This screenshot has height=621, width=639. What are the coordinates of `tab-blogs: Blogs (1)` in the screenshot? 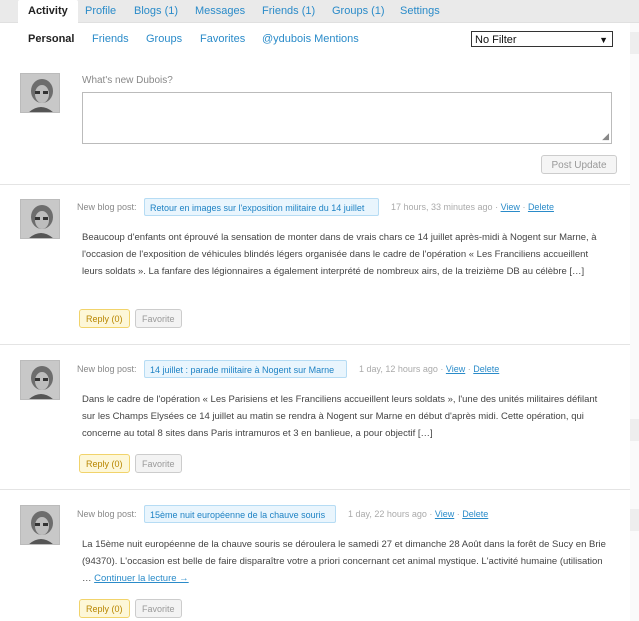 It's located at (156, 11).